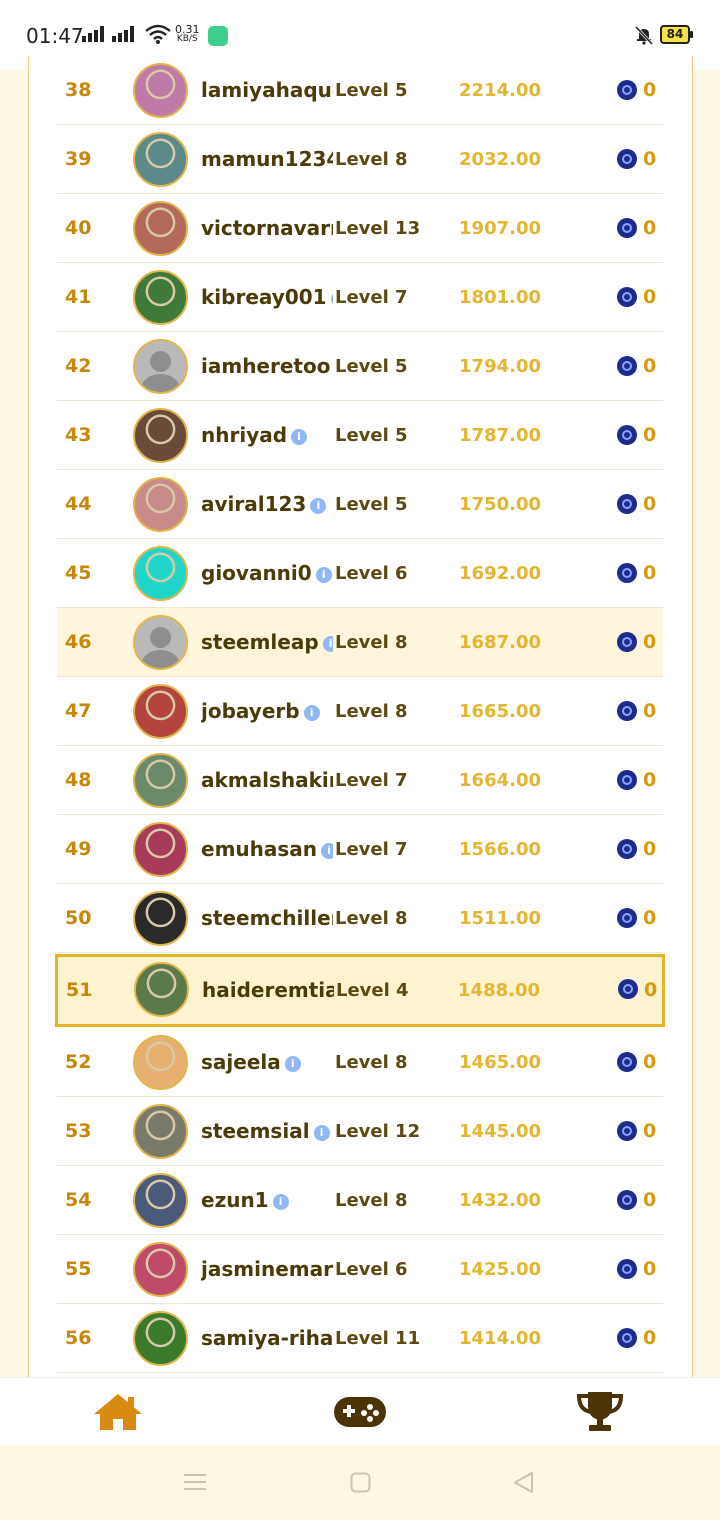  Describe the element at coordinates (360, 711) in the screenshot. I see `leaderboard-row: 47 jobayerb i Level 8 1665.00 0` at that location.